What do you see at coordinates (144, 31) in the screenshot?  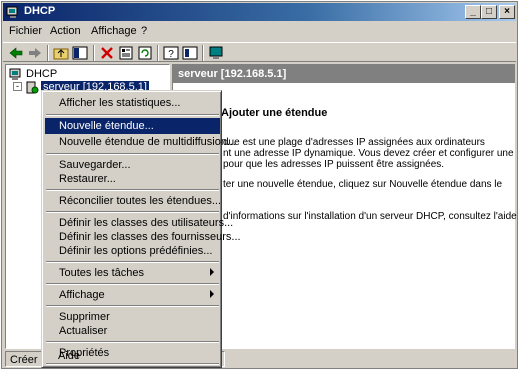 I see `menu-help: ?` at bounding box center [144, 31].